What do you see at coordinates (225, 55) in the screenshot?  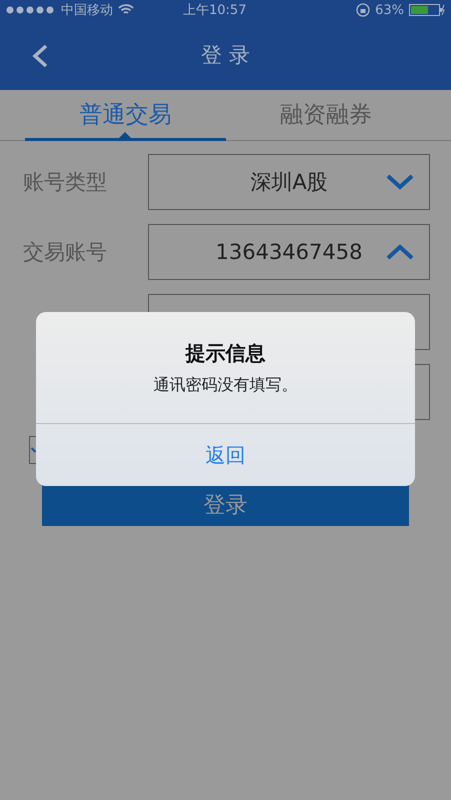 I see `nav-title: 登 录` at bounding box center [225, 55].